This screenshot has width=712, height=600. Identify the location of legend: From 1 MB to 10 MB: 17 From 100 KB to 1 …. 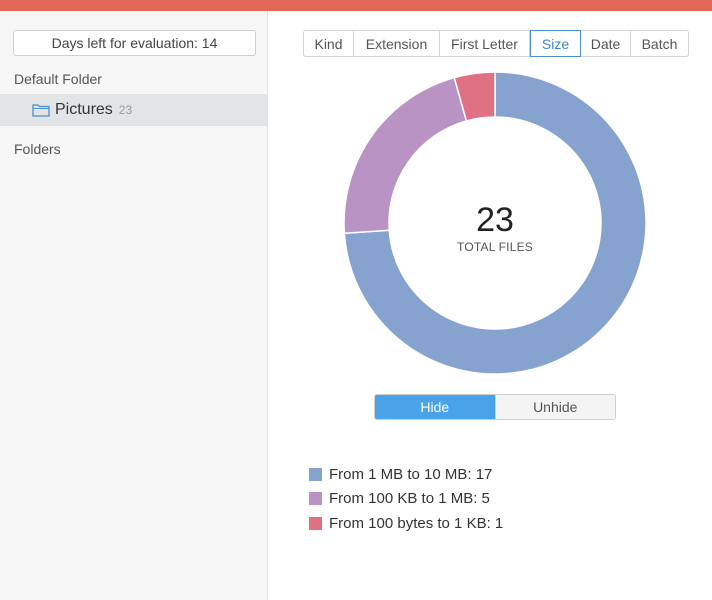
(406, 499).